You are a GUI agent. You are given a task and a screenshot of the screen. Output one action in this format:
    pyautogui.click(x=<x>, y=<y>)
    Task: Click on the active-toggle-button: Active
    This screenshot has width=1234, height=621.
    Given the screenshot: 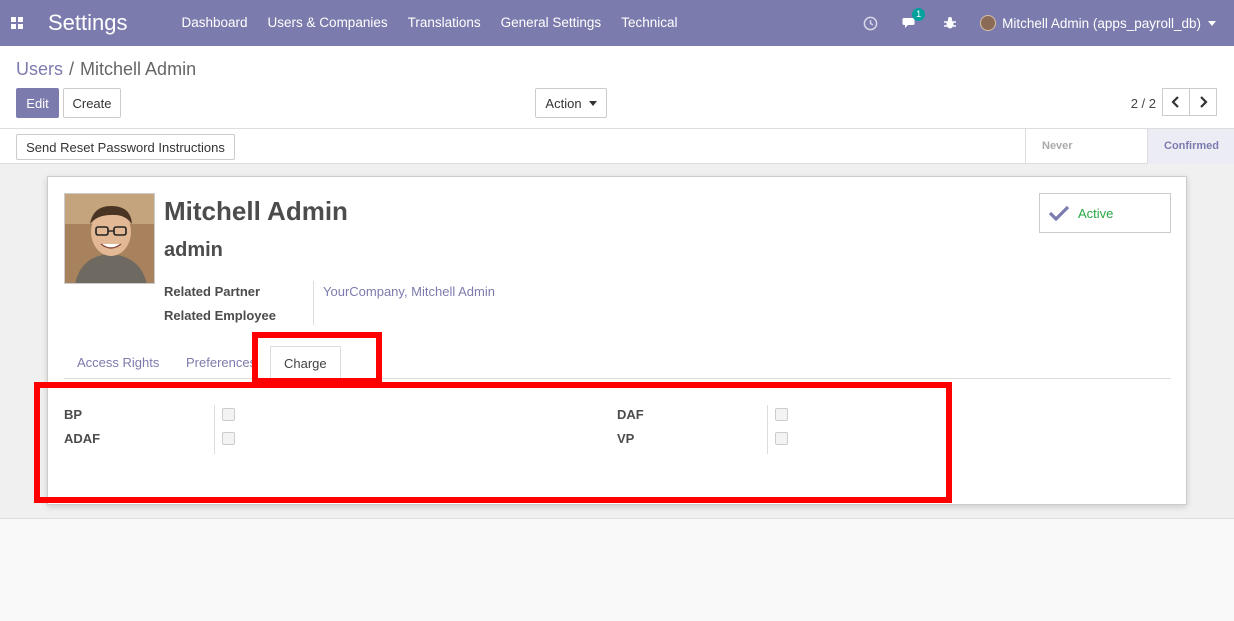 What is the action you would take?
    pyautogui.click(x=1105, y=213)
    